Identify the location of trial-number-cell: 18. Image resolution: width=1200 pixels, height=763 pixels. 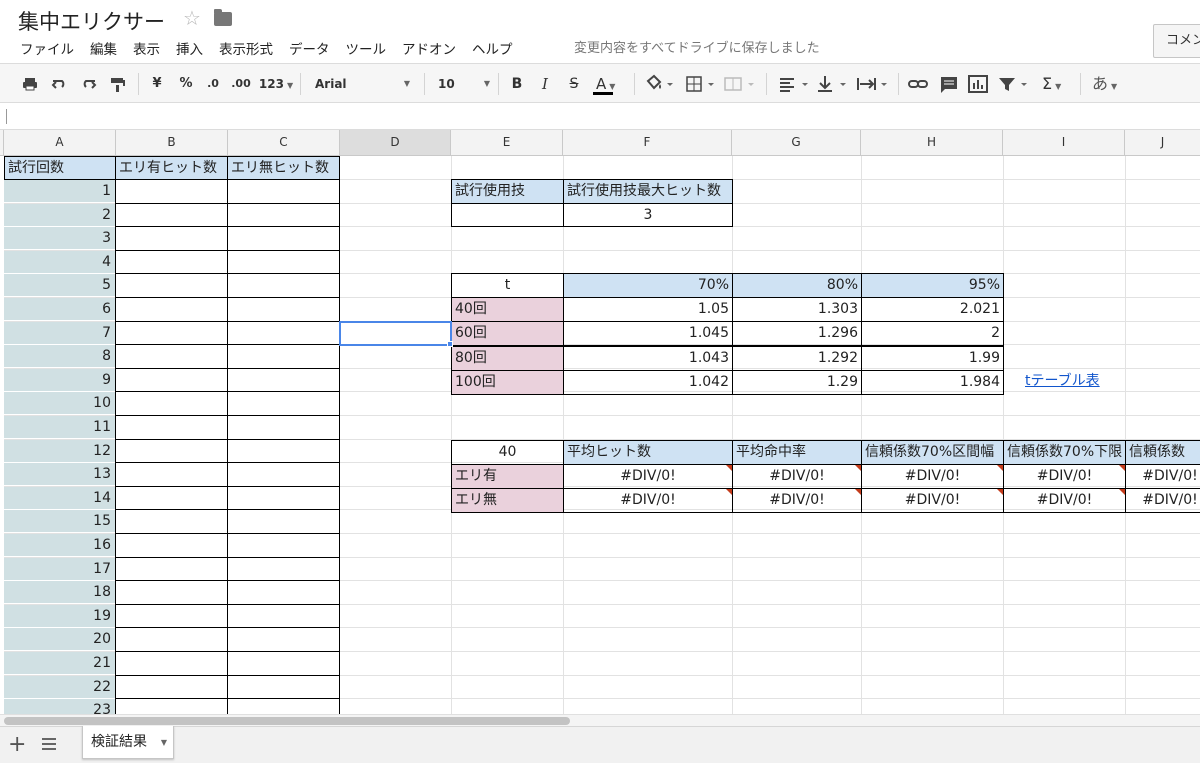
(59, 593).